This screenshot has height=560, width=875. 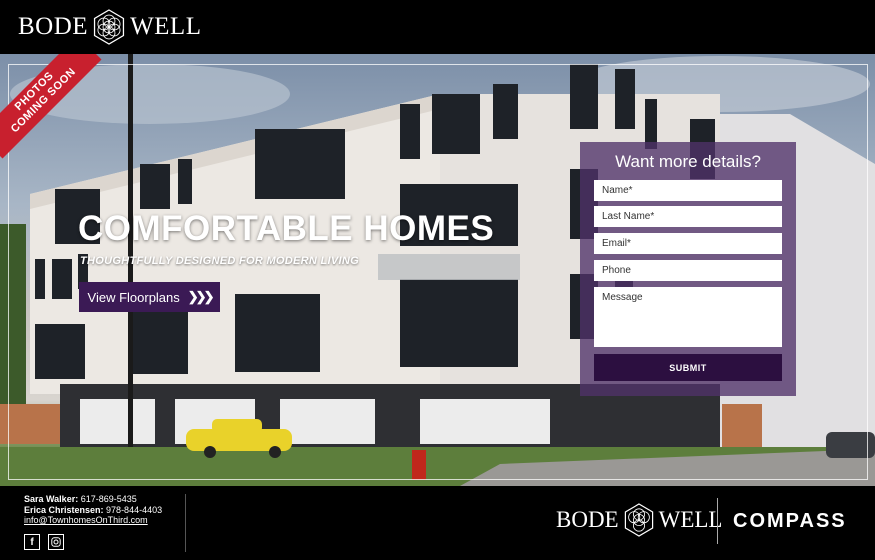 I want to click on submit-button: SUBMIT, so click(x=688, y=367).